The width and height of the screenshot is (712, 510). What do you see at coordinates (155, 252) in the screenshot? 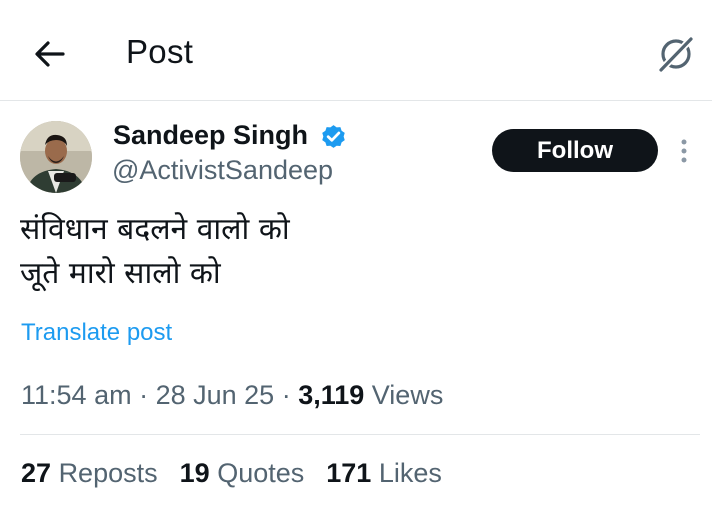
I see `post-text: संविधान बदलने वालो को जूते मारो सालो को` at bounding box center [155, 252].